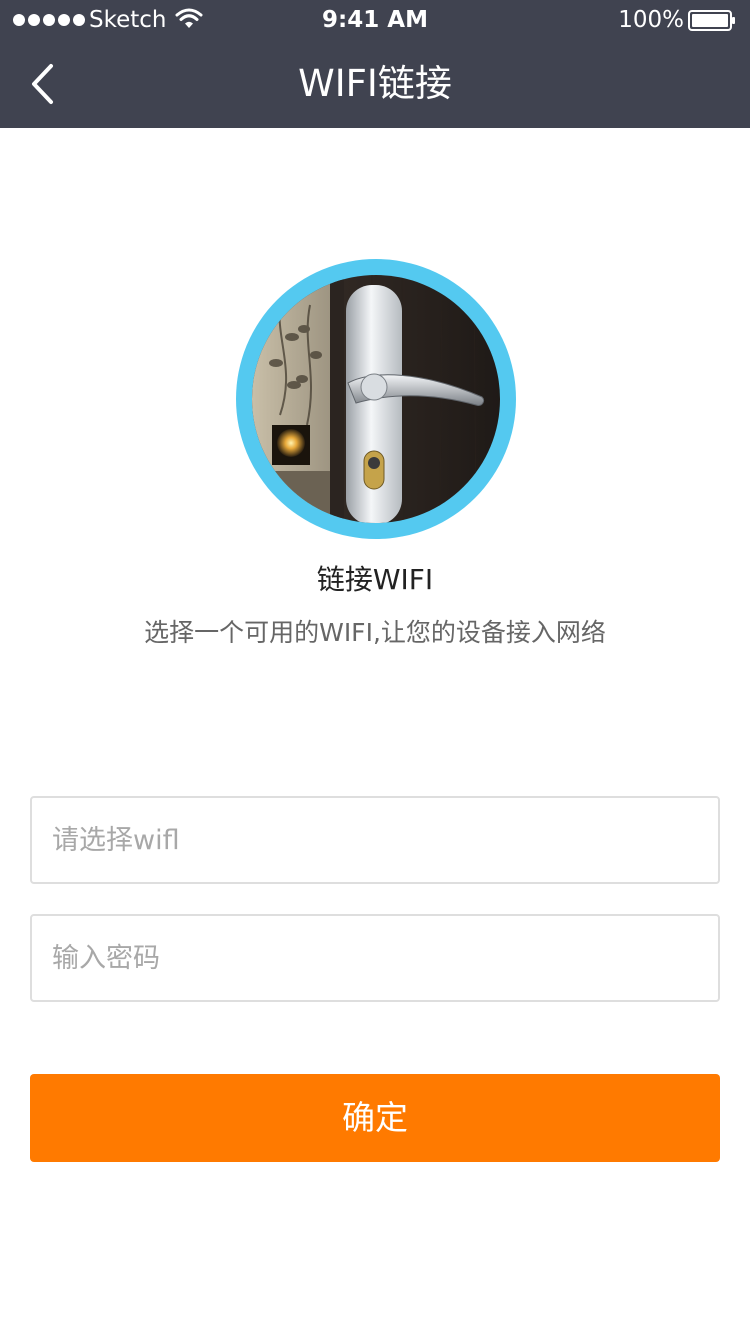  Describe the element at coordinates (375, 579) in the screenshot. I see `section-heading: 链接WIFI` at that location.